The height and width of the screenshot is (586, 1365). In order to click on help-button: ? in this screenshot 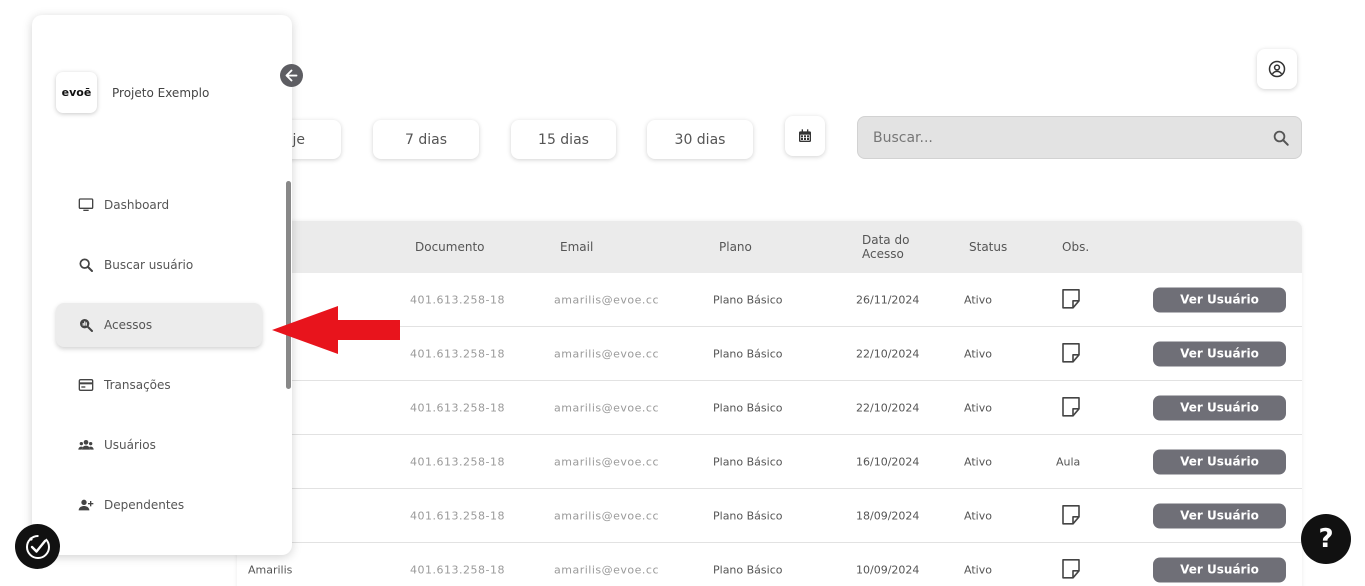, I will do `click(1326, 539)`.